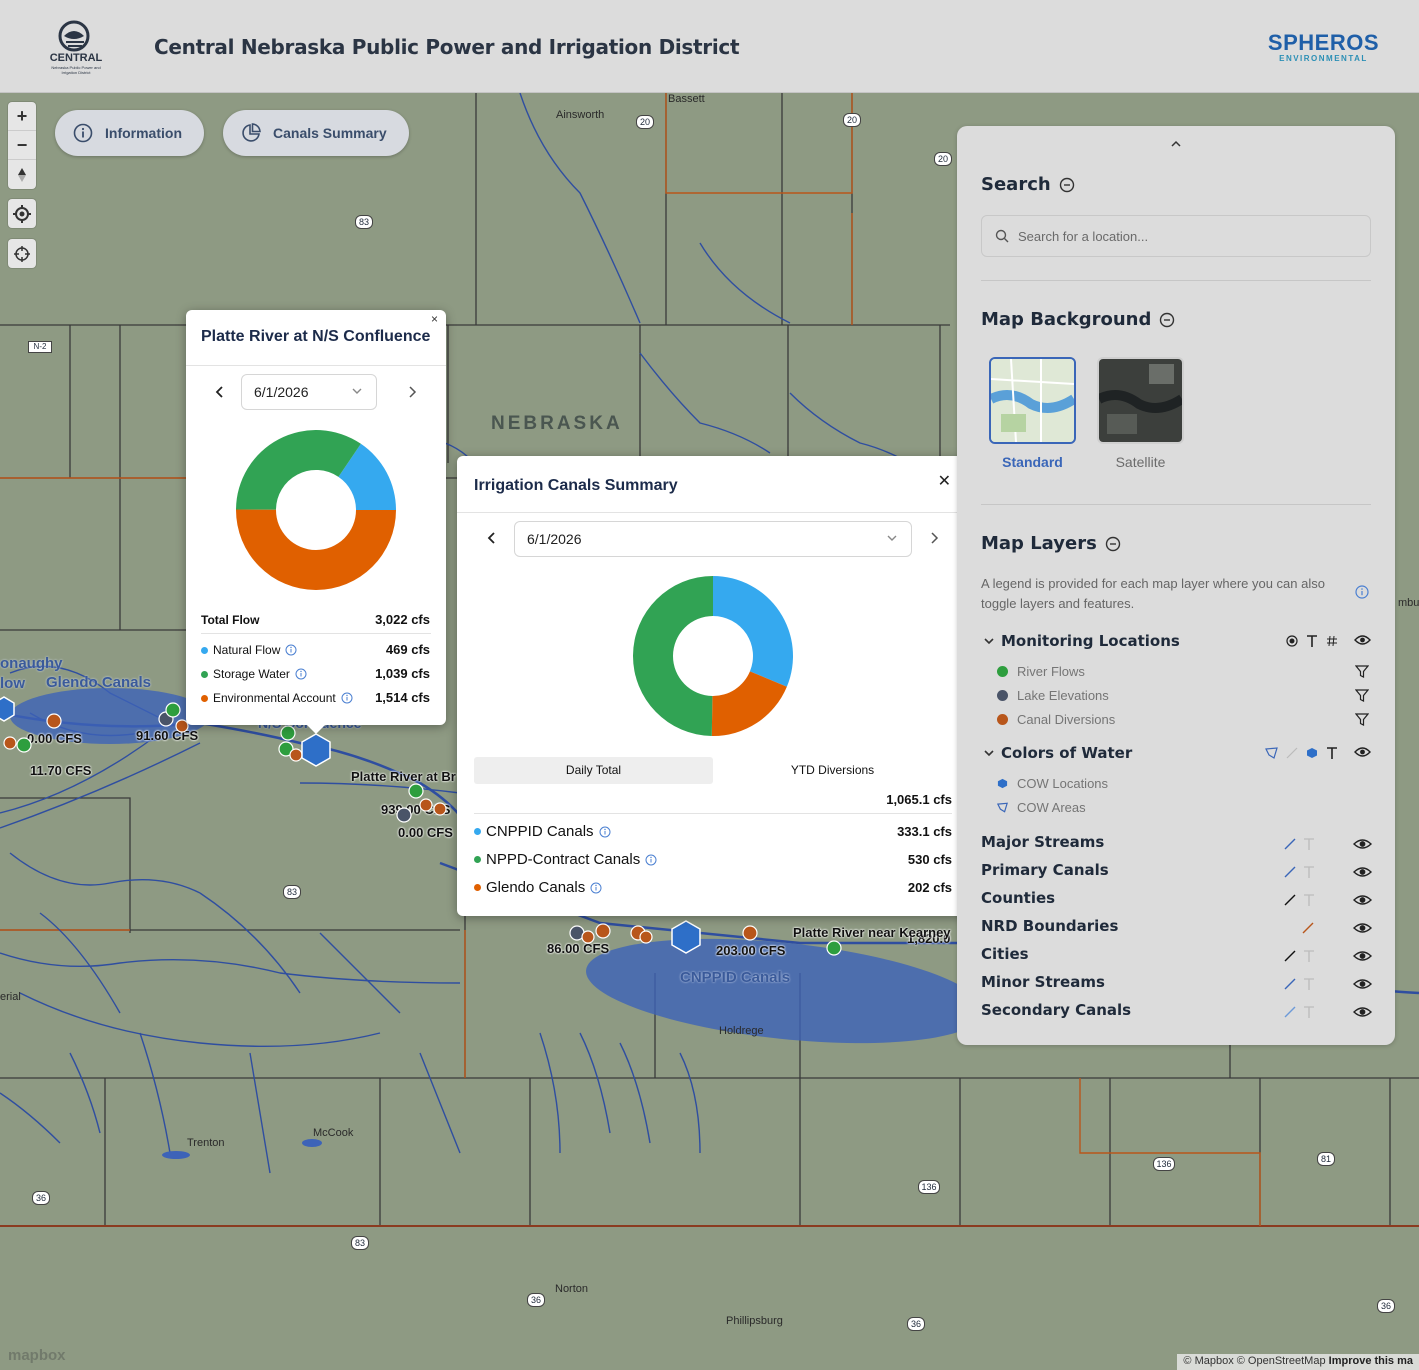 The height and width of the screenshot is (1370, 1419). Describe the element at coordinates (1312, 753) in the screenshot. I see `hexagon-point-icon` at that location.